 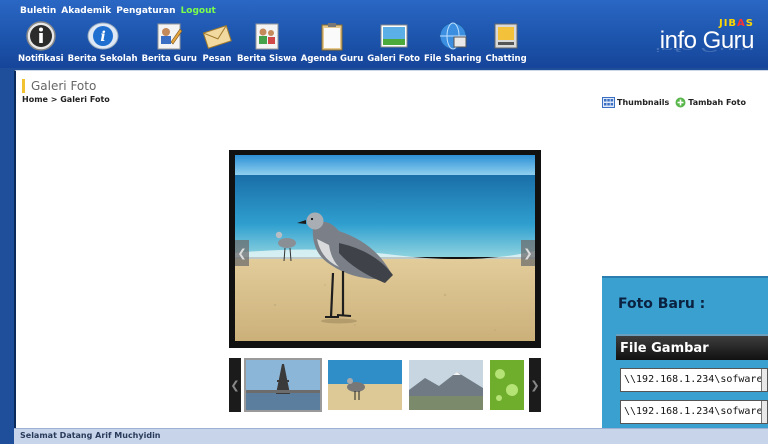 I want to click on file-input-1: \\192.168.1.234\sofware, so click(x=694, y=380).